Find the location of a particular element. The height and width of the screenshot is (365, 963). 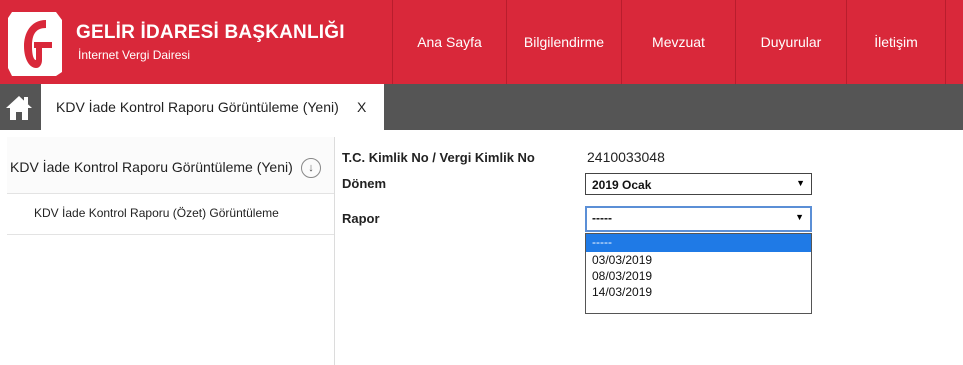

donem-select: 2019 Ocak ▼ is located at coordinates (698, 184).